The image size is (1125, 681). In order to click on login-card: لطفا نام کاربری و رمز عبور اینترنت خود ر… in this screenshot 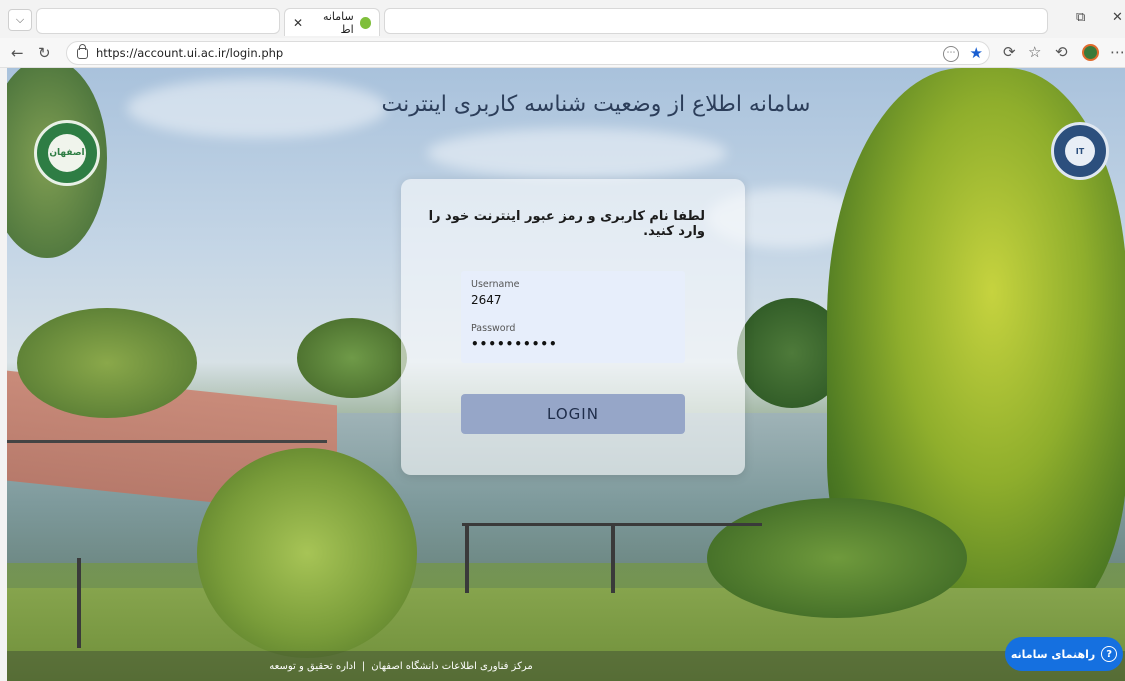, I will do `click(573, 327)`.